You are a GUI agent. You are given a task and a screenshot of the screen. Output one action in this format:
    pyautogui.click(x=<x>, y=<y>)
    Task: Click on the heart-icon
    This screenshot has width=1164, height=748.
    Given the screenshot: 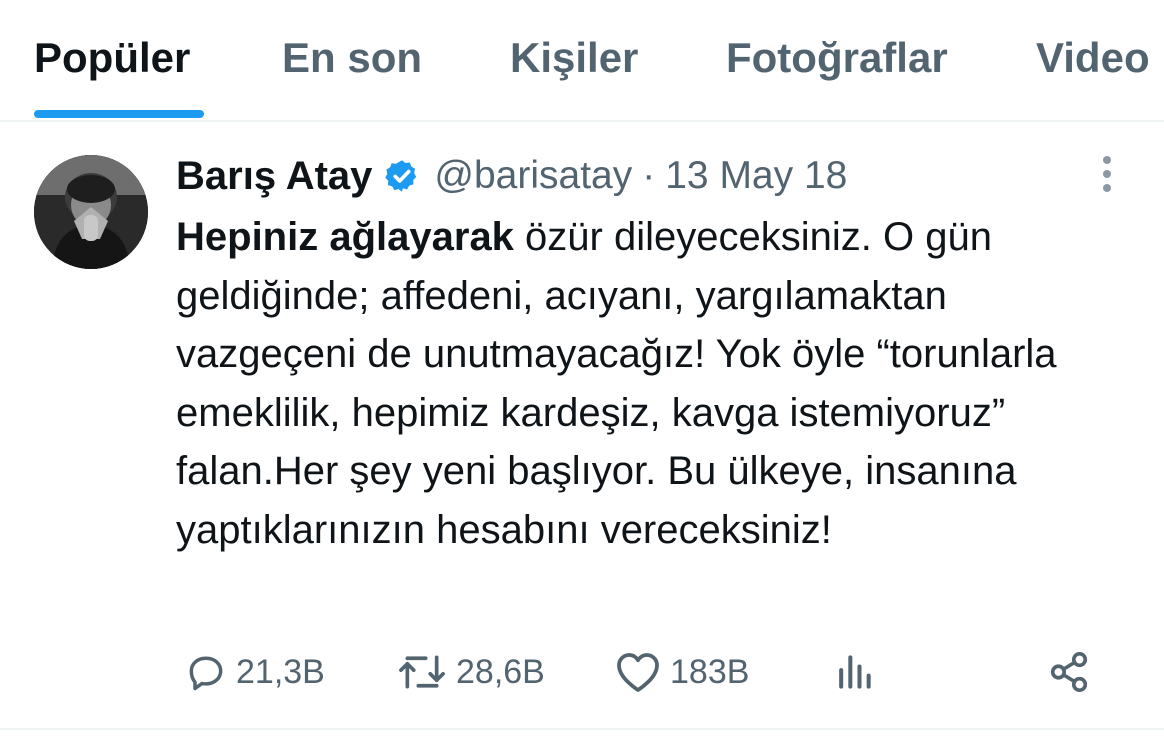 What is the action you would take?
    pyautogui.click(x=638, y=672)
    